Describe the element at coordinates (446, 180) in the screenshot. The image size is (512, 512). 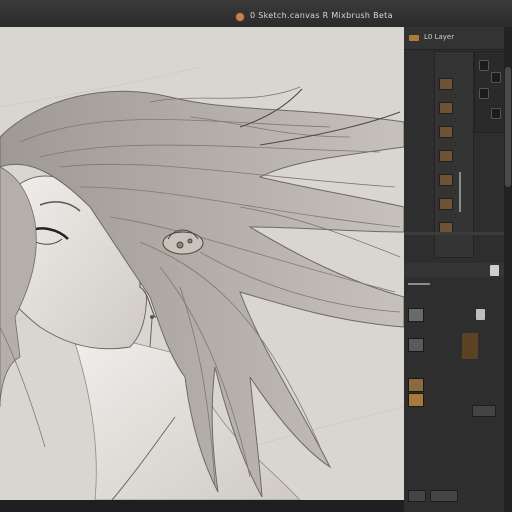
I see `fill-tool-icon` at that location.